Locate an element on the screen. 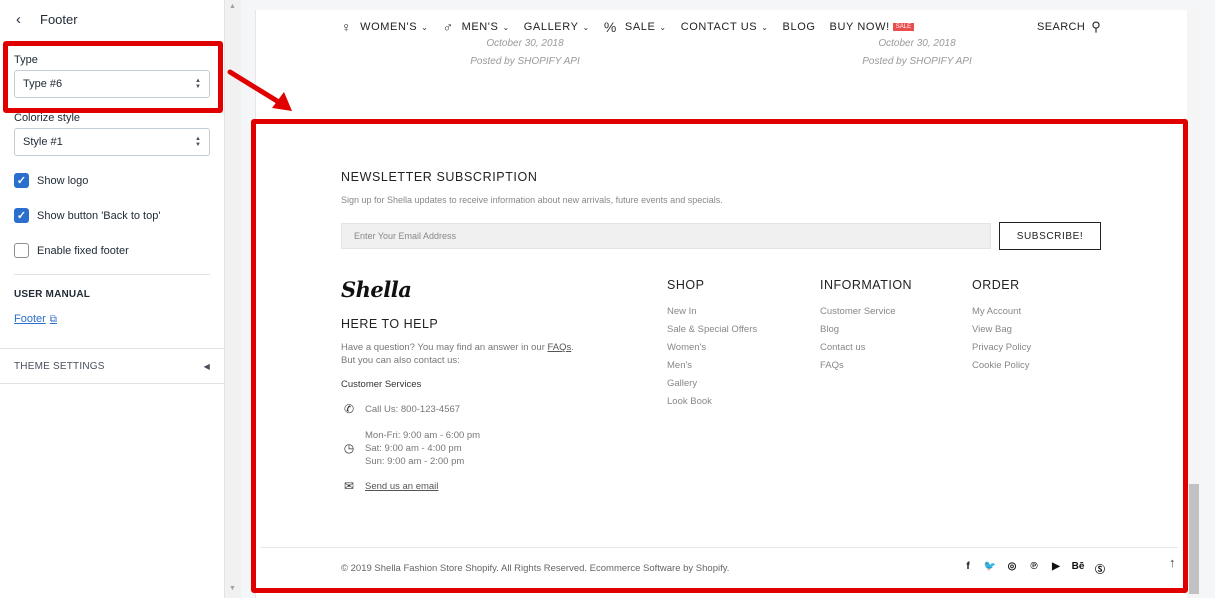 The image size is (1215, 598). pinterest-icon: ℗ is located at coordinates (1034, 568).